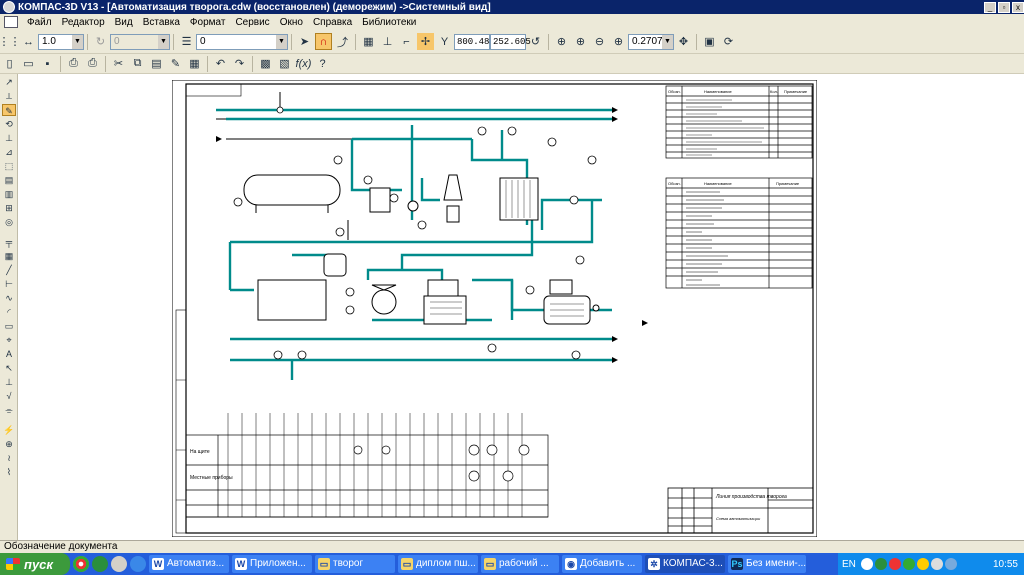 This screenshot has width=1024, height=575. I want to click on library-manager-icon: ▩, so click(265, 63).